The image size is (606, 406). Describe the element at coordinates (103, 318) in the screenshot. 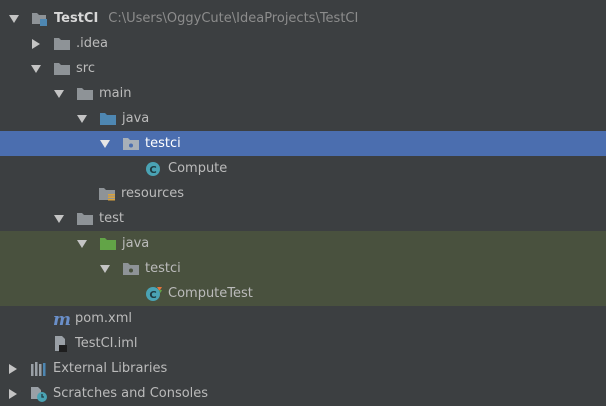

I see `tree-label-pom: pom.xml` at that location.